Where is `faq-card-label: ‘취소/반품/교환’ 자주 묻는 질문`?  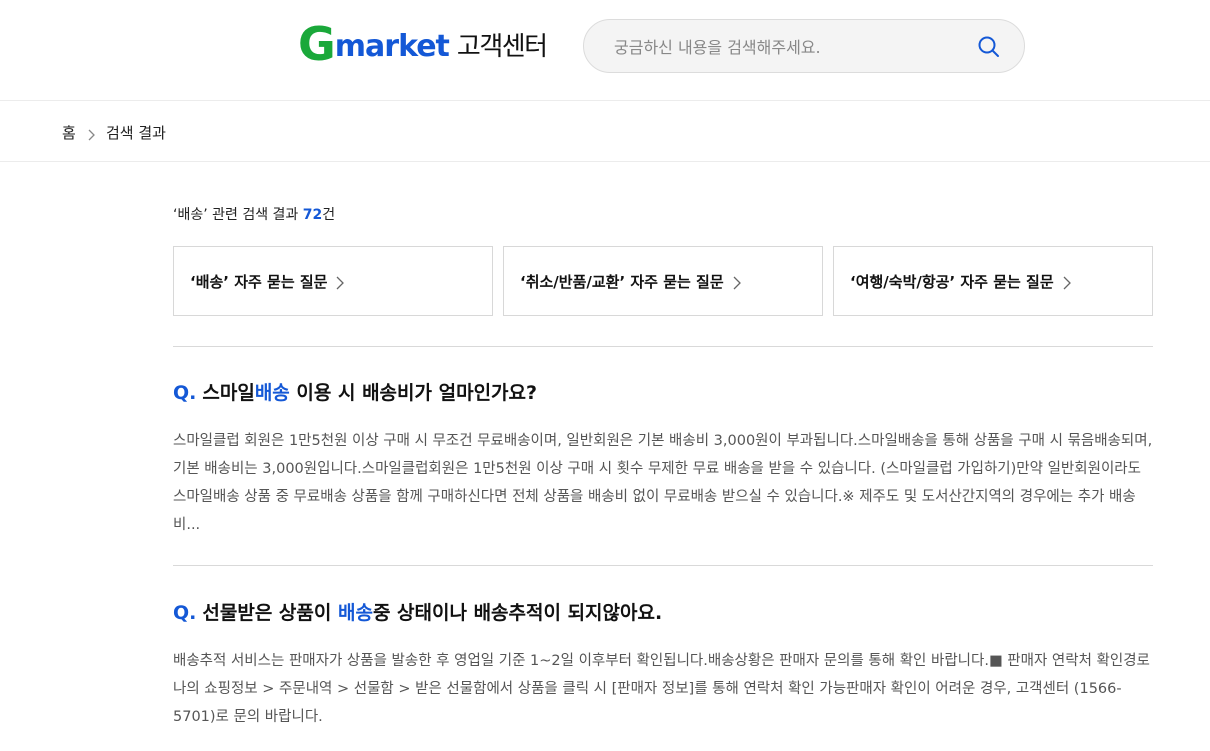
faq-card-label: ‘취소/반품/교환’ 자주 묻는 질문 is located at coordinates (622, 282).